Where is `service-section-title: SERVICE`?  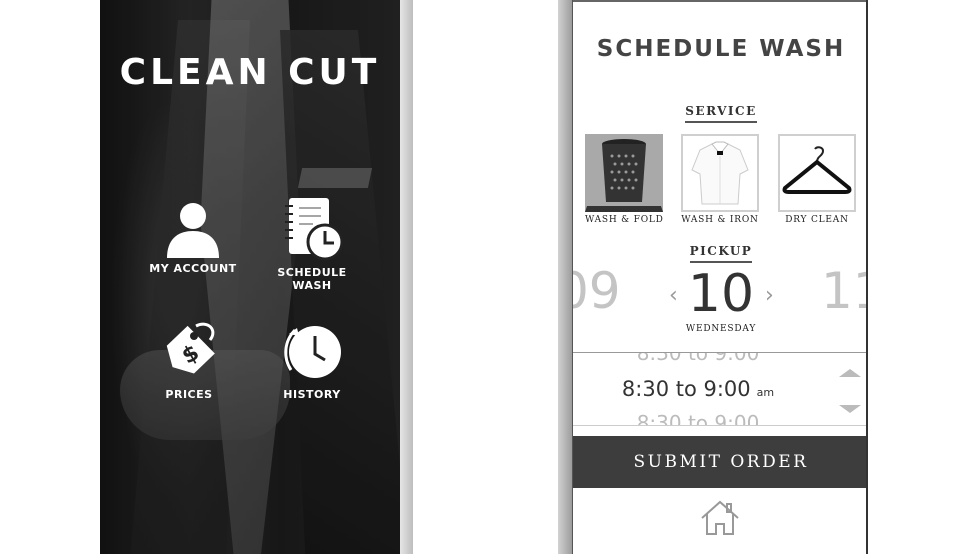 service-section-title: SERVICE is located at coordinates (719, 113).